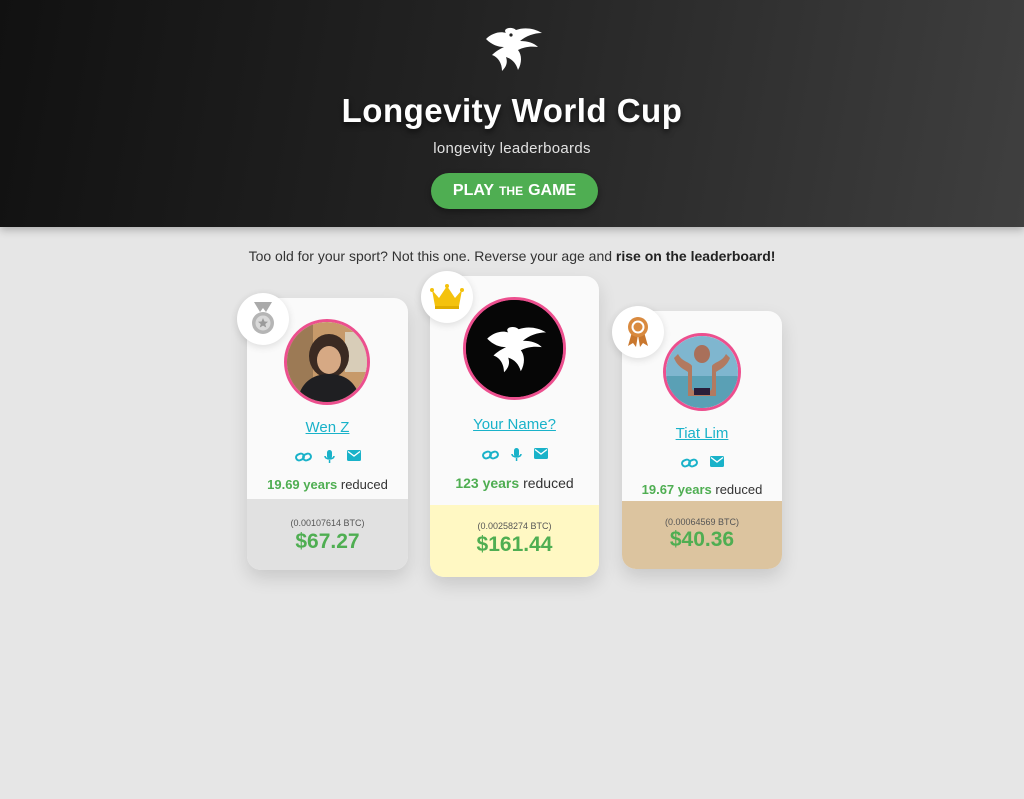 The image size is (1024, 799). I want to click on silver-medal-badge, so click(263, 319).